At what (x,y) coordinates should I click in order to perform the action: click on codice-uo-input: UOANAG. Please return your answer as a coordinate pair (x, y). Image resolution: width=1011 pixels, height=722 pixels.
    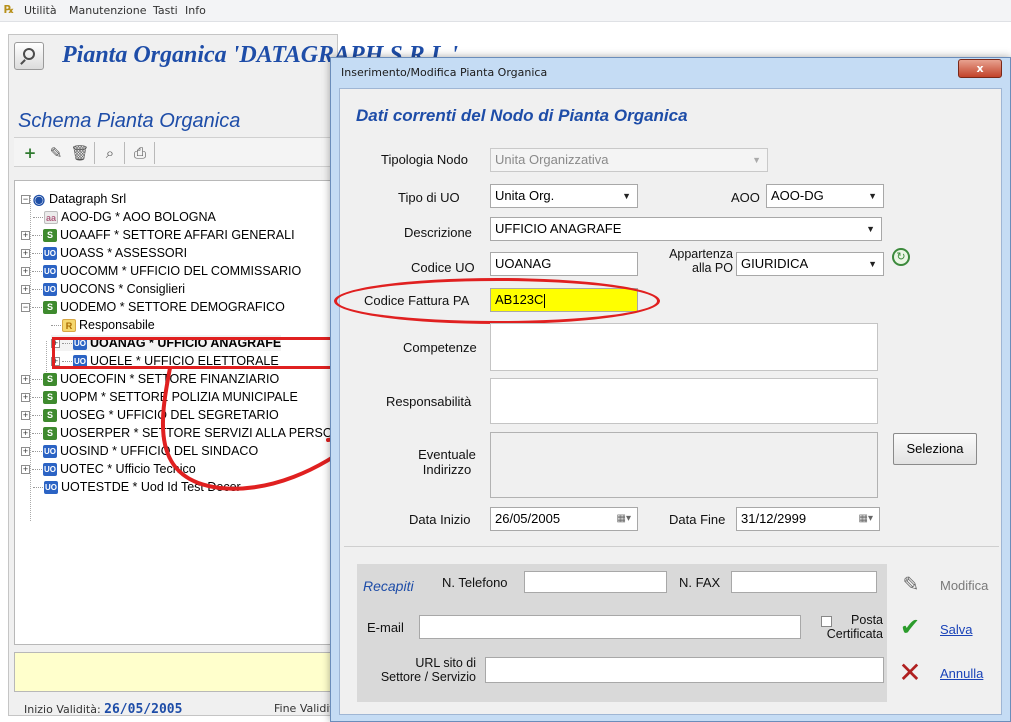
    Looking at the image, I should click on (564, 264).